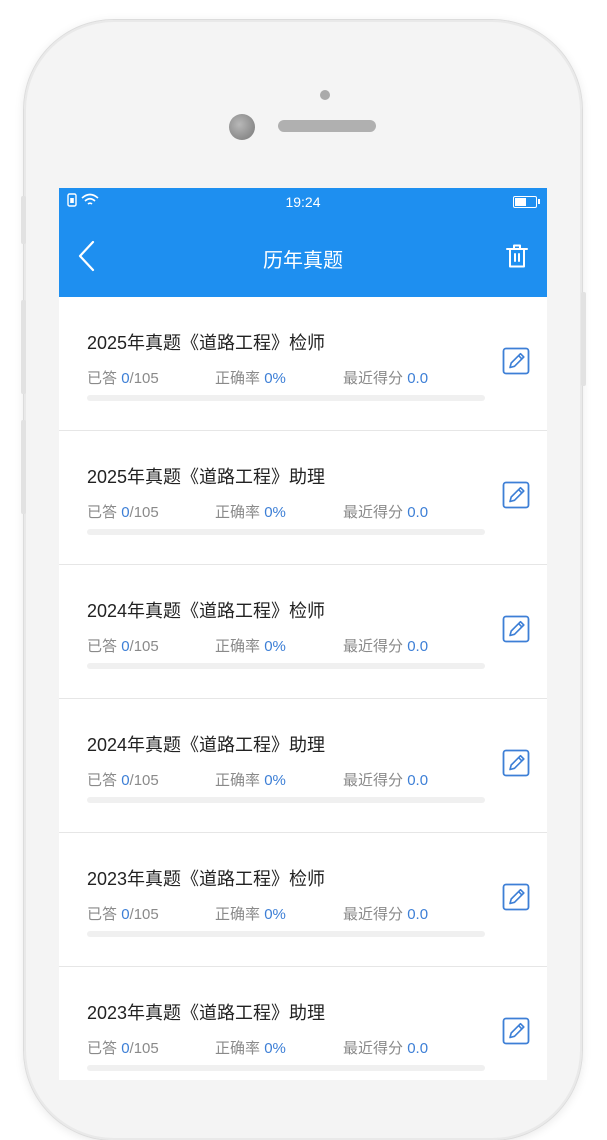 The image size is (607, 1140). What do you see at coordinates (206, 1013) in the screenshot?
I see `paper-title: 2023年真题《道路工程》助理` at bounding box center [206, 1013].